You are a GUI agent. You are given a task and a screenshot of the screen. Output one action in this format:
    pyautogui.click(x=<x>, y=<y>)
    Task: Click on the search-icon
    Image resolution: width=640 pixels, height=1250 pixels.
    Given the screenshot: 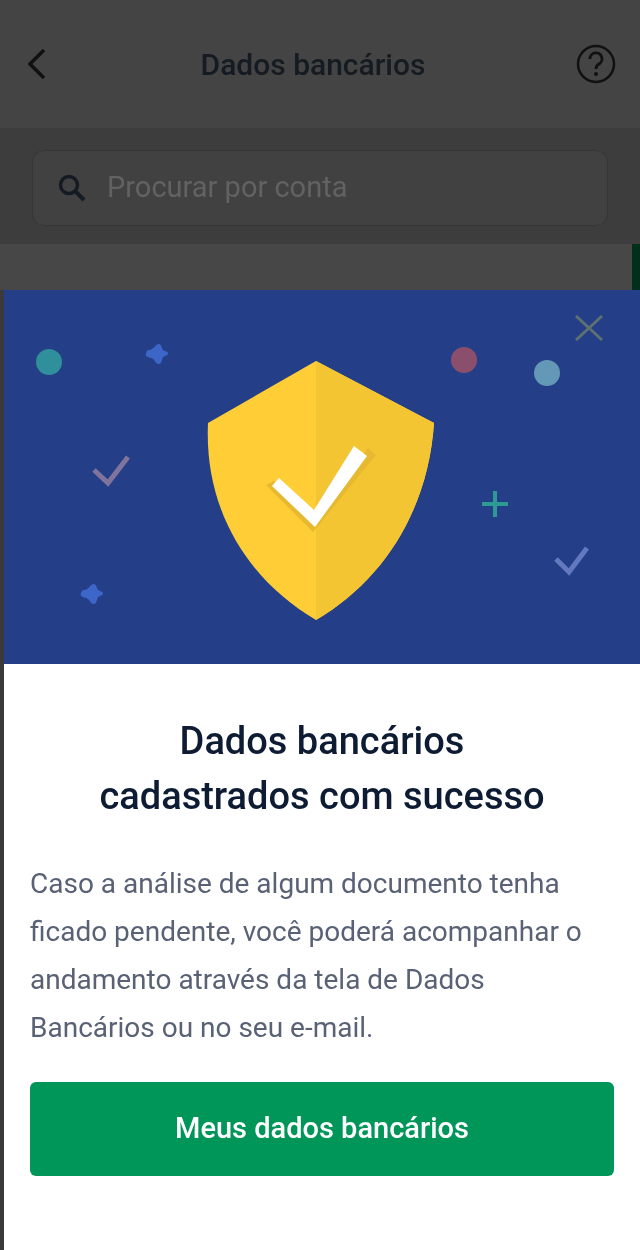 What is the action you would take?
    pyautogui.click(x=72, y=188)
    